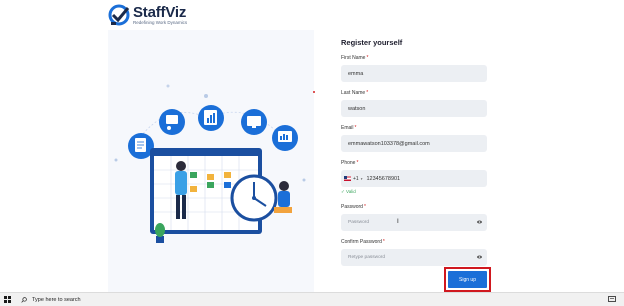 Image resolution: width=624 pixels, height=306 pixels. Describe the element at coordinates (361, 178) in the screenshot. I see `chevron-down-icon: ▾` at that location.